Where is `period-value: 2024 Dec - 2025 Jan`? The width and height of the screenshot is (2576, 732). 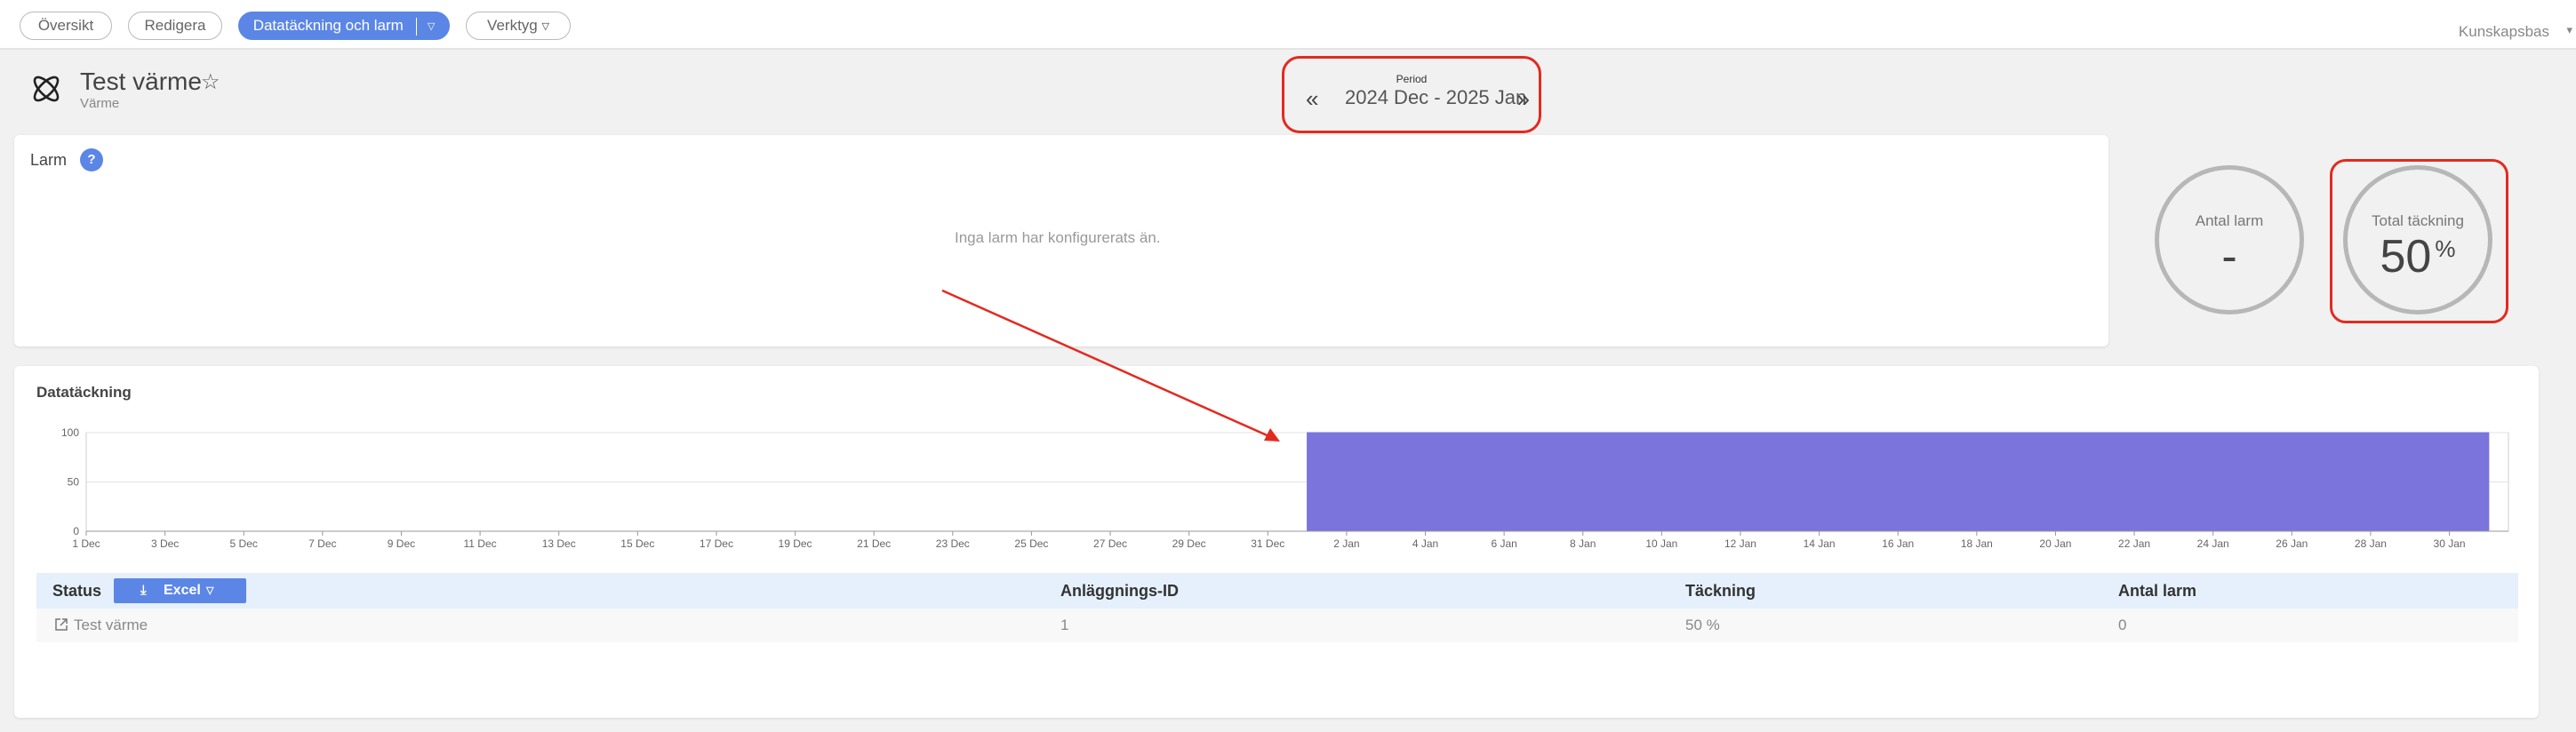
period-value: 2024 Dec - 2025 Jan is located at coordinates (1435, 97).